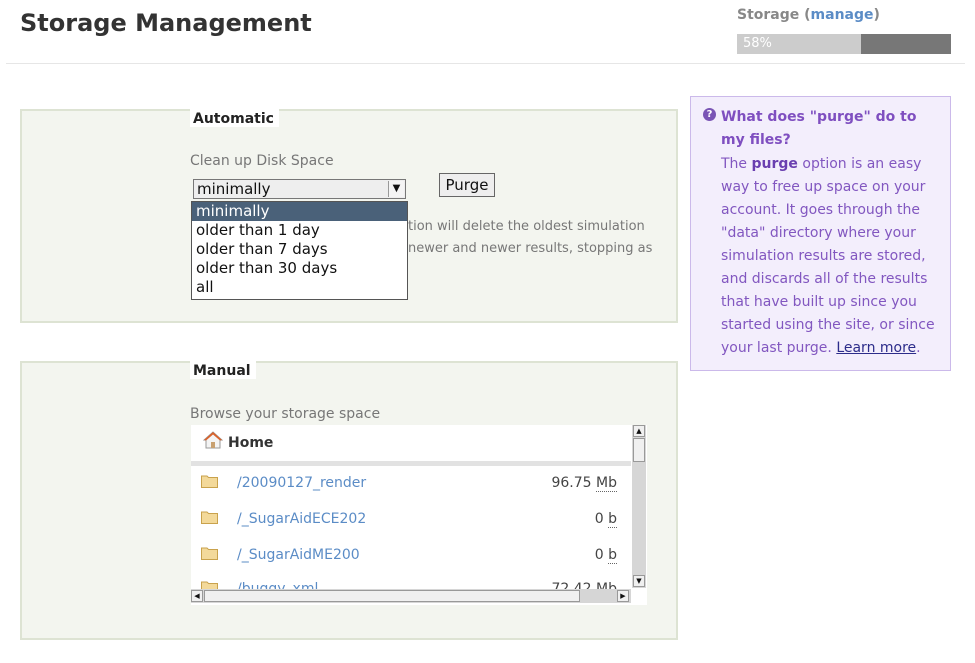 Image resolution: width=975 pixels, height=663 pixels. What do you see at coordinates (639, 431) in the screenshot?
I see `scroll-up-icon: ▲` at bounding box center [639, 431].